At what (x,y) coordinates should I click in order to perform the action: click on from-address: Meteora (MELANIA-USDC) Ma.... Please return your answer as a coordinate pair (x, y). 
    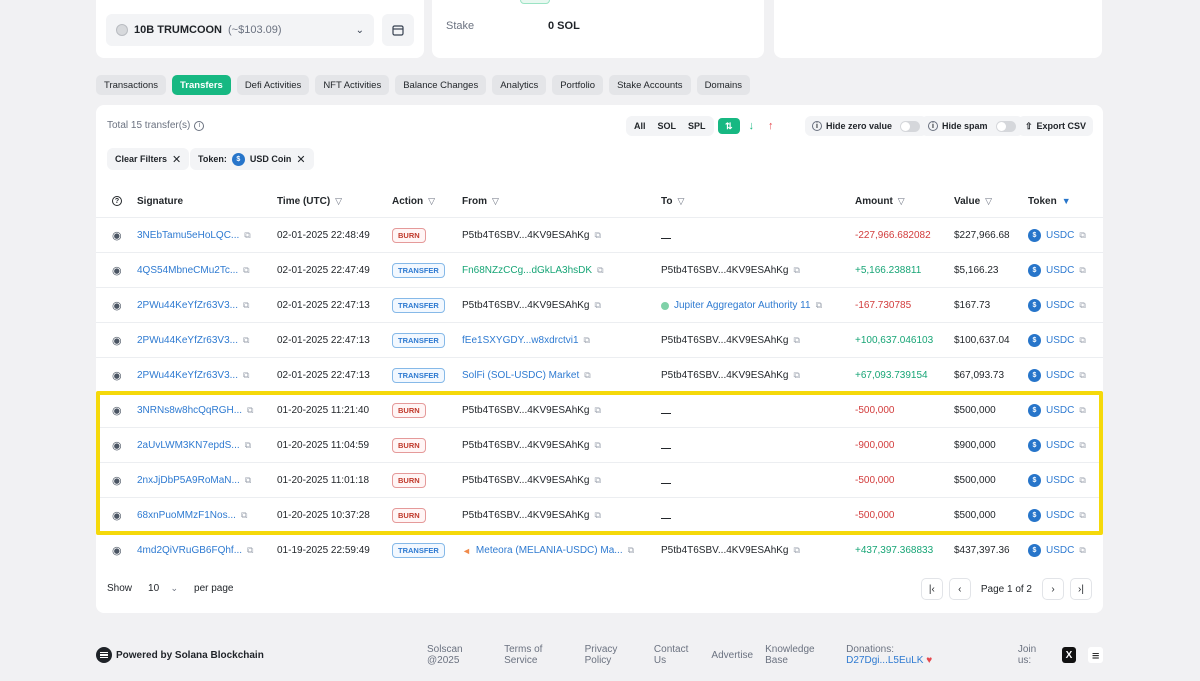
    Looking at the image, I should click on (549, 550).